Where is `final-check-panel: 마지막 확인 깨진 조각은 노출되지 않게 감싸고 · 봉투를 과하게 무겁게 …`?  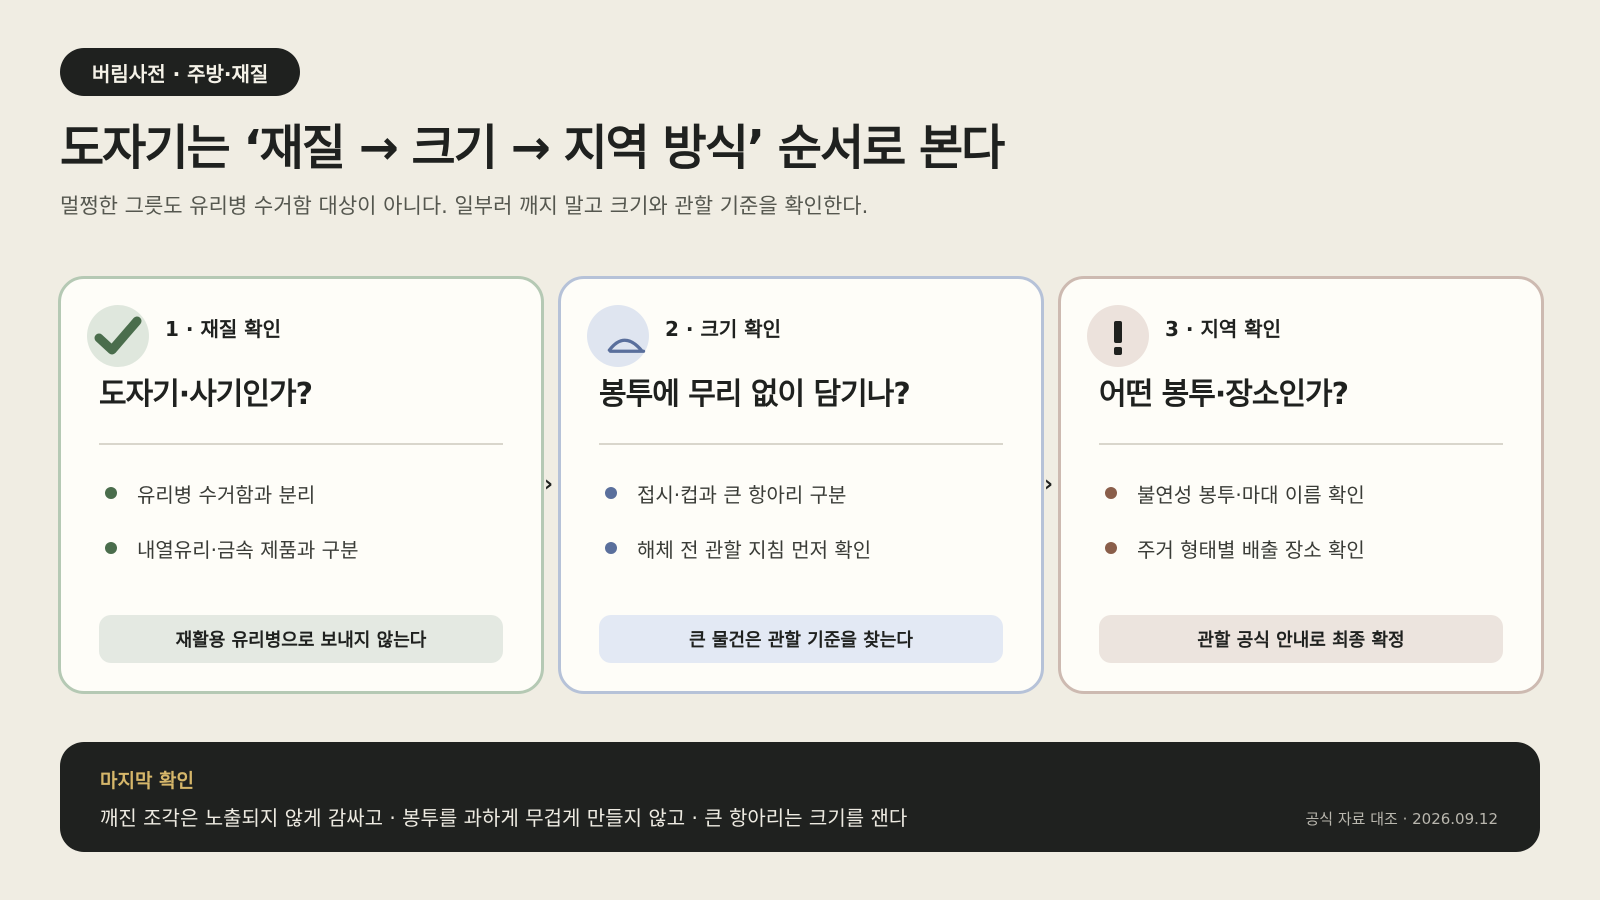 final-check-panel: 마지막 확인 깨진 조각은 노출되지 않게 감싸고 · 봉투를 과하게 무겁게 … is located at coordinates (800, 797).